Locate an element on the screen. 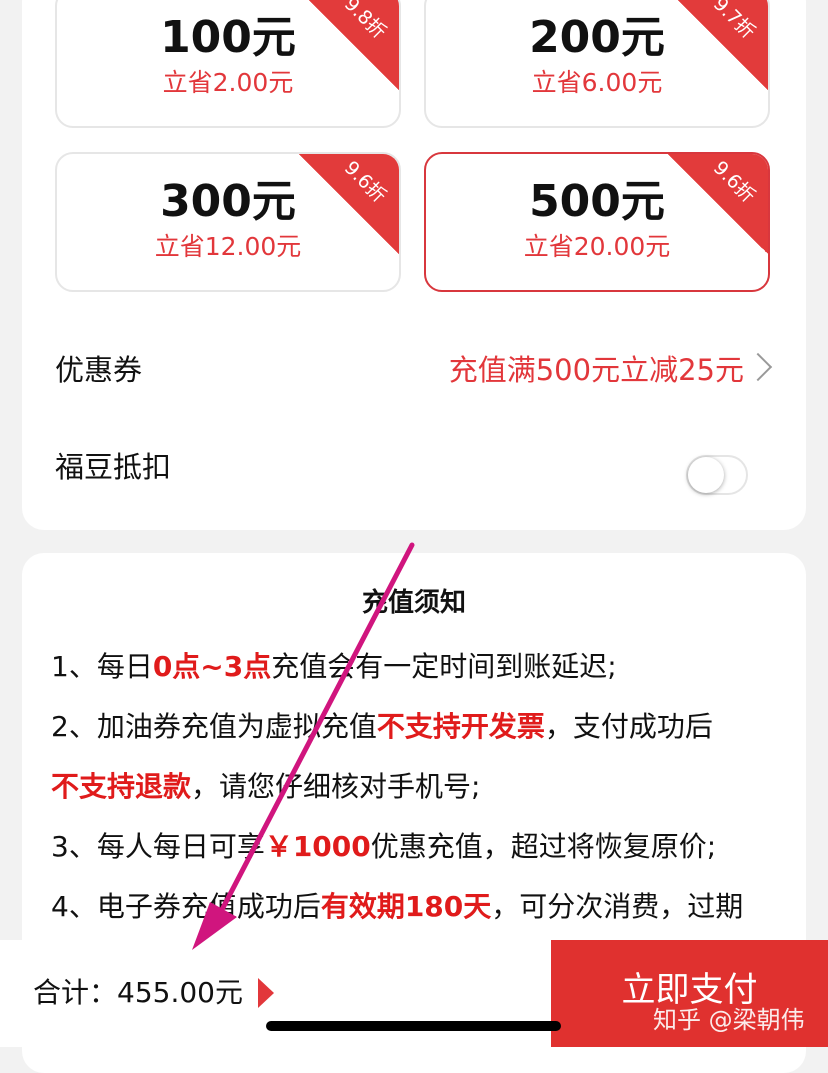 Image resolution: width=828 pixels, height=1073 pixels. notice-text: 优惠充值，超过将恢复原价; is located at coordinates (543, 846).